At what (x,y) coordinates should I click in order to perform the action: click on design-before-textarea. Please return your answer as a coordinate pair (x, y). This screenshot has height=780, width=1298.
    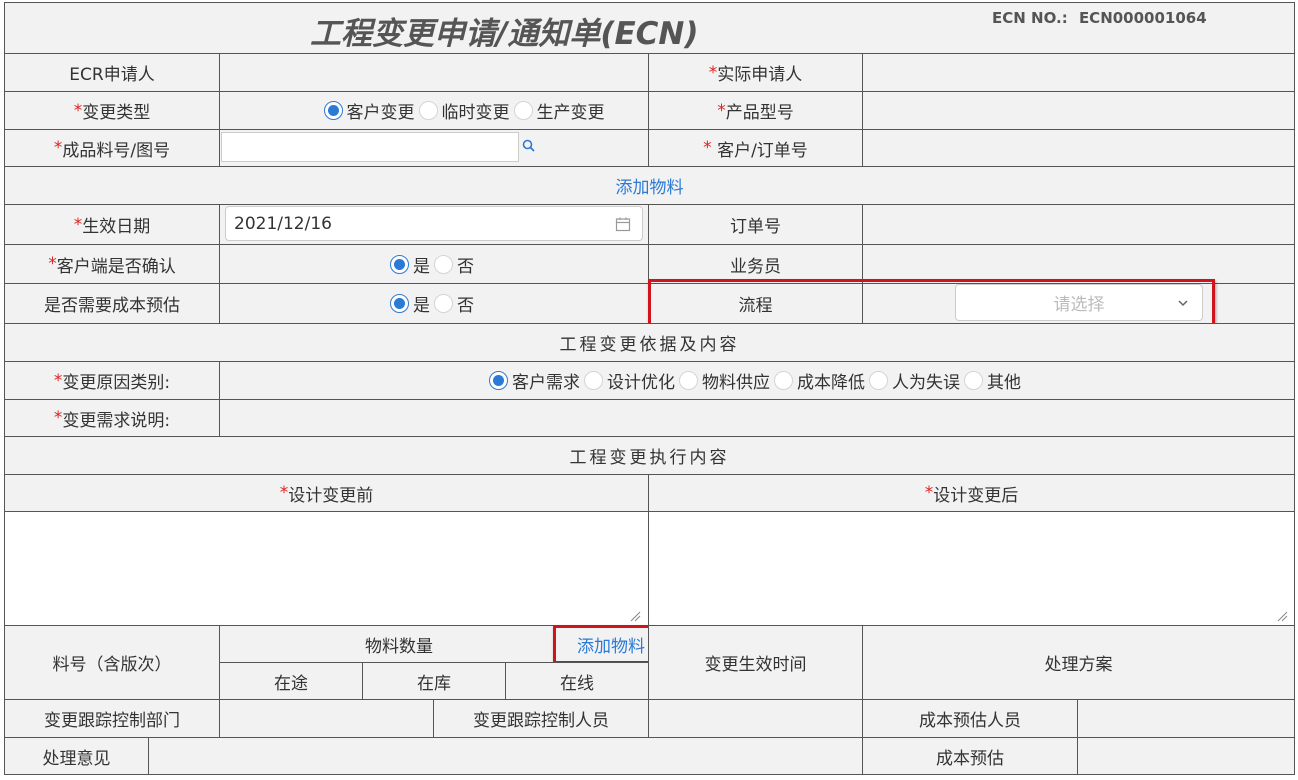
    Looking at the image, I should click on (326, 568).